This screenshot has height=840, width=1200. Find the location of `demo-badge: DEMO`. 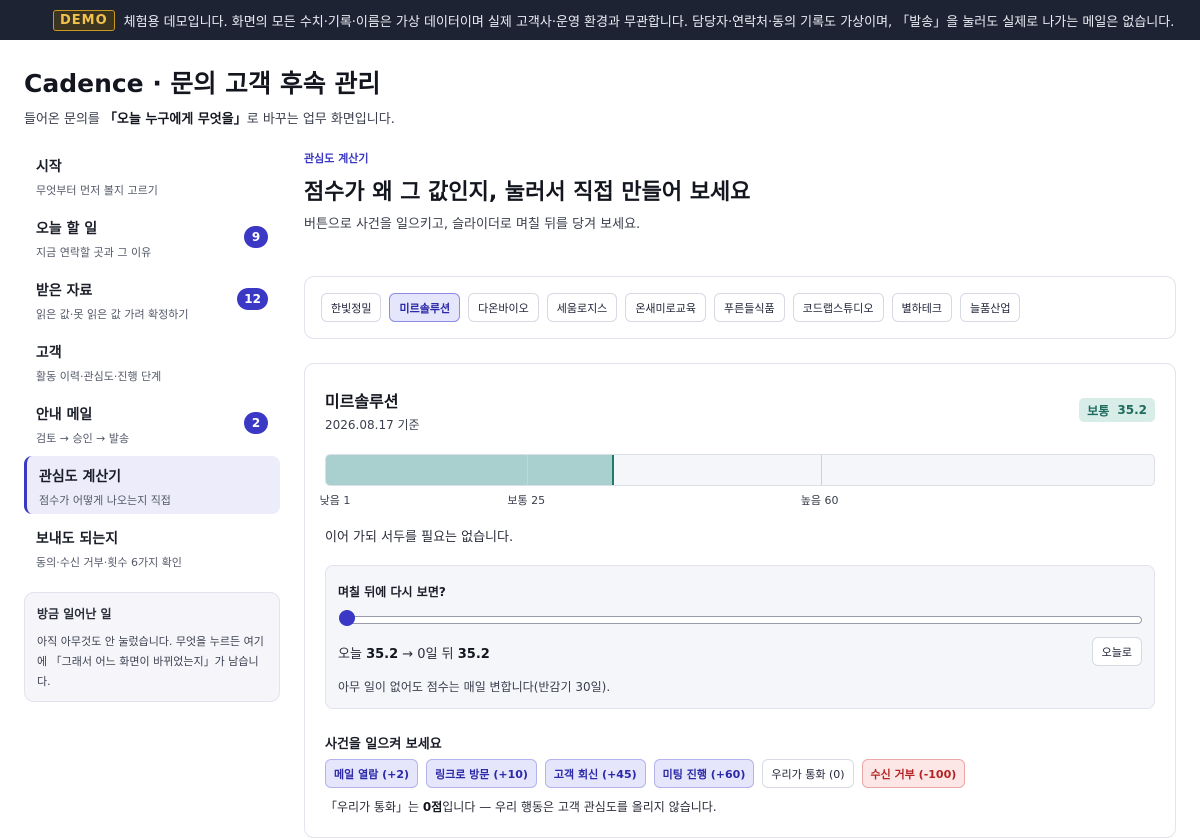

demo-badge: DEMO is located at coordinates (84, 20).